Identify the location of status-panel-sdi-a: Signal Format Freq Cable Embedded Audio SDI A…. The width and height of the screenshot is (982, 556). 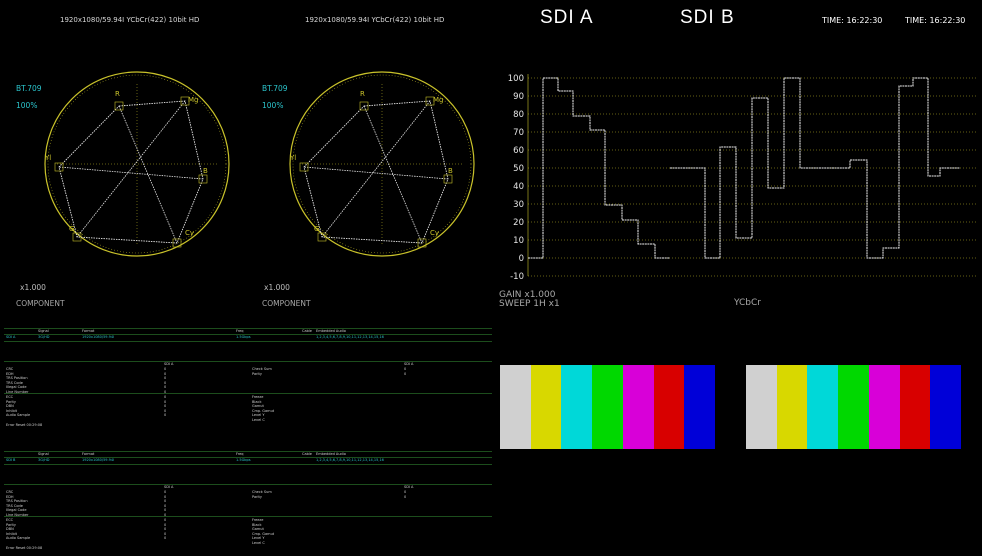
(249, 378).